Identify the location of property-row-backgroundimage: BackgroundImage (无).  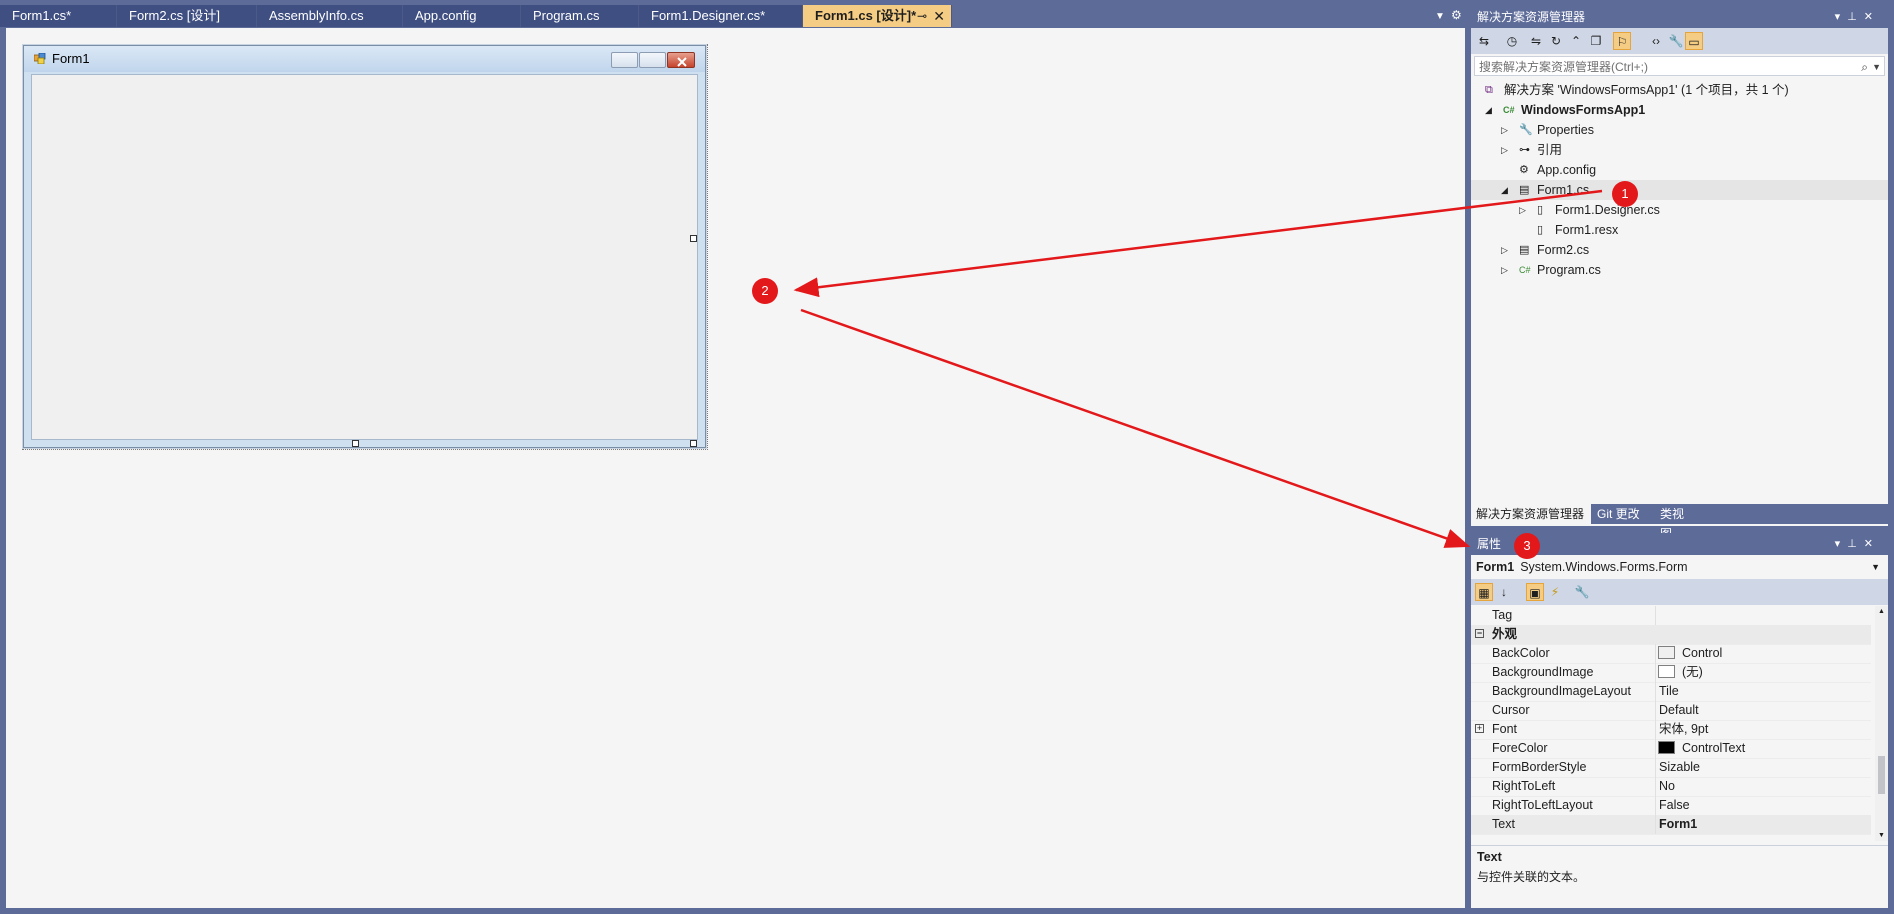
(1671, 673).